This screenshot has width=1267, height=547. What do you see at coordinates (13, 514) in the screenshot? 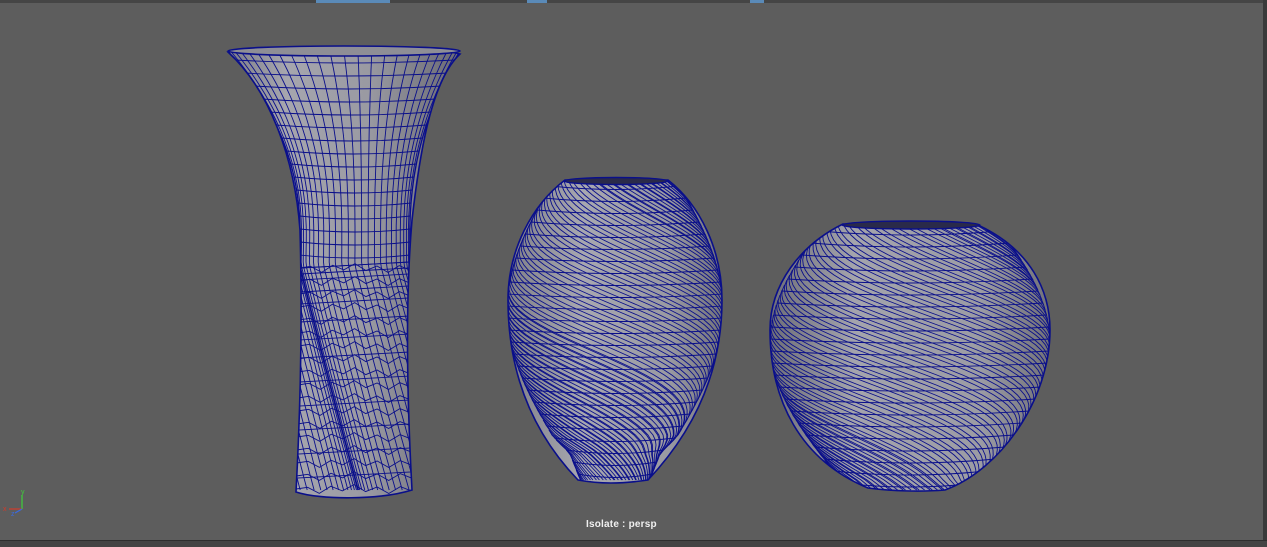
I see `z-axis-label: z` at bounding box center [13, 514].